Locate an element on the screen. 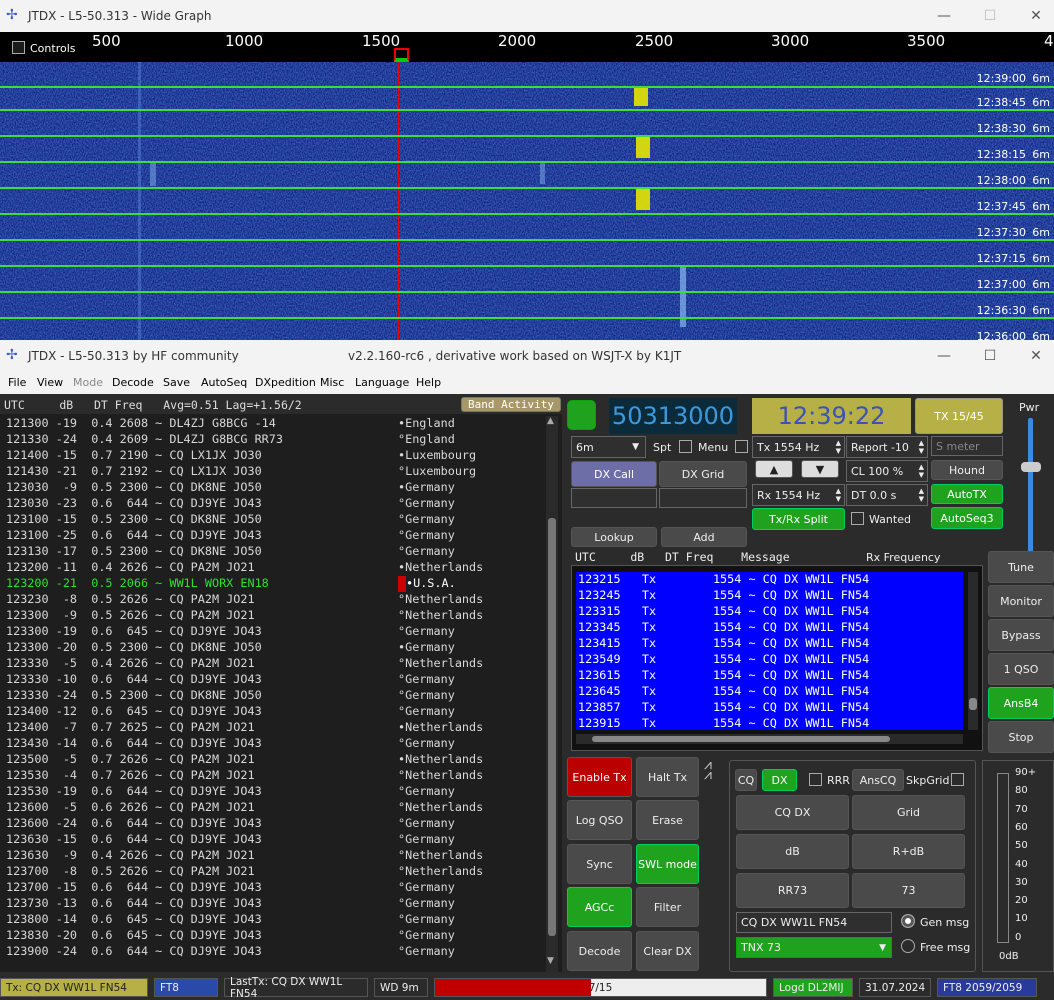 The height and width of the screenshot is (1000, 1054). lookup-button: Lookup is located at coordinates (614, 537).